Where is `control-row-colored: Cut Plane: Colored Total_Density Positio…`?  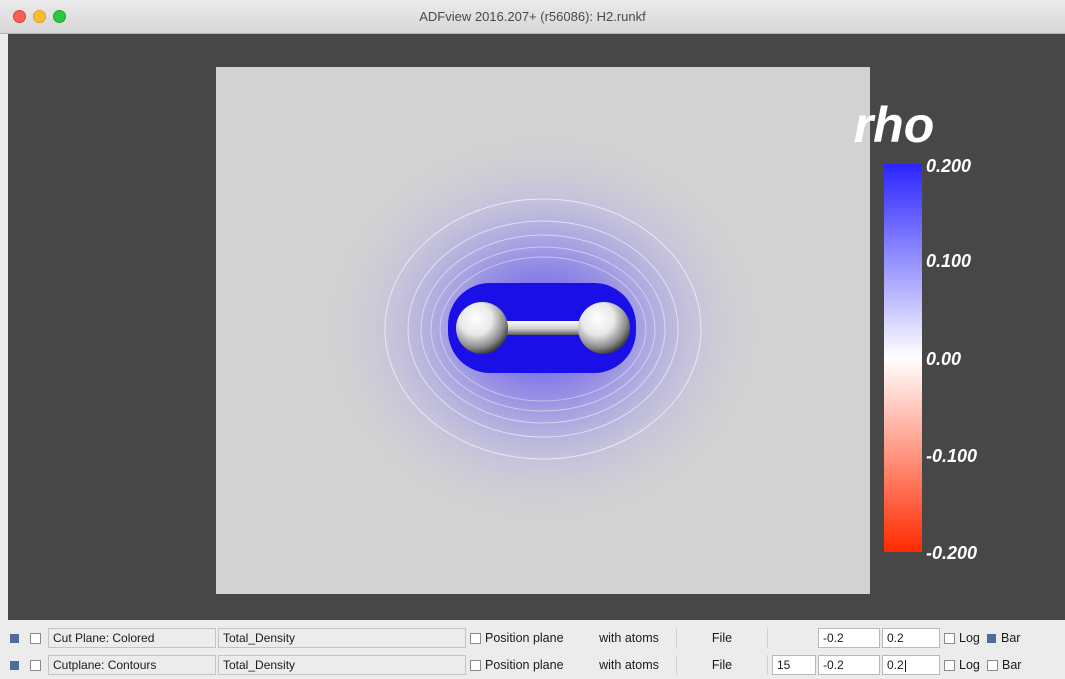
control-row-colored: Cut Plane: Colored Total_Density Positio… is located at coordinates (532, 639).